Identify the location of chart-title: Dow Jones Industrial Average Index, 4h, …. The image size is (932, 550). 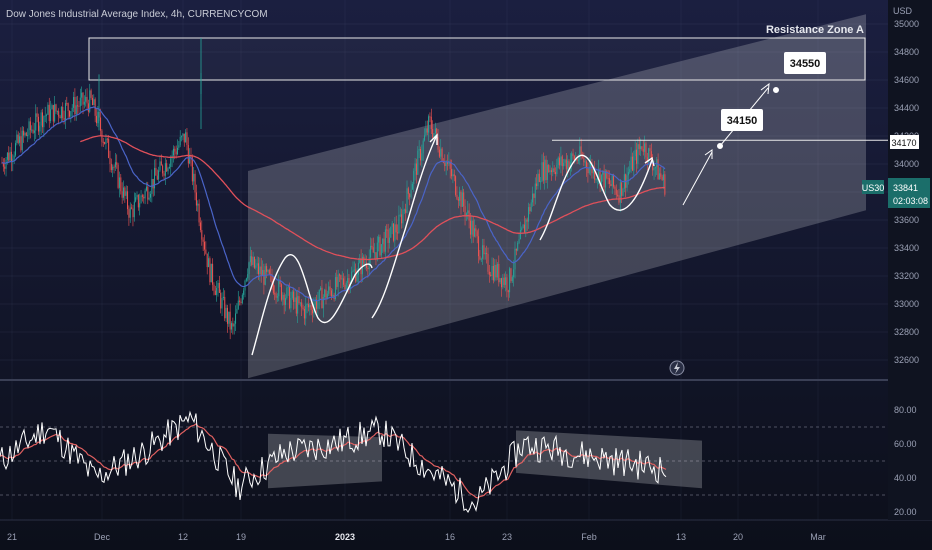
(137, 14).